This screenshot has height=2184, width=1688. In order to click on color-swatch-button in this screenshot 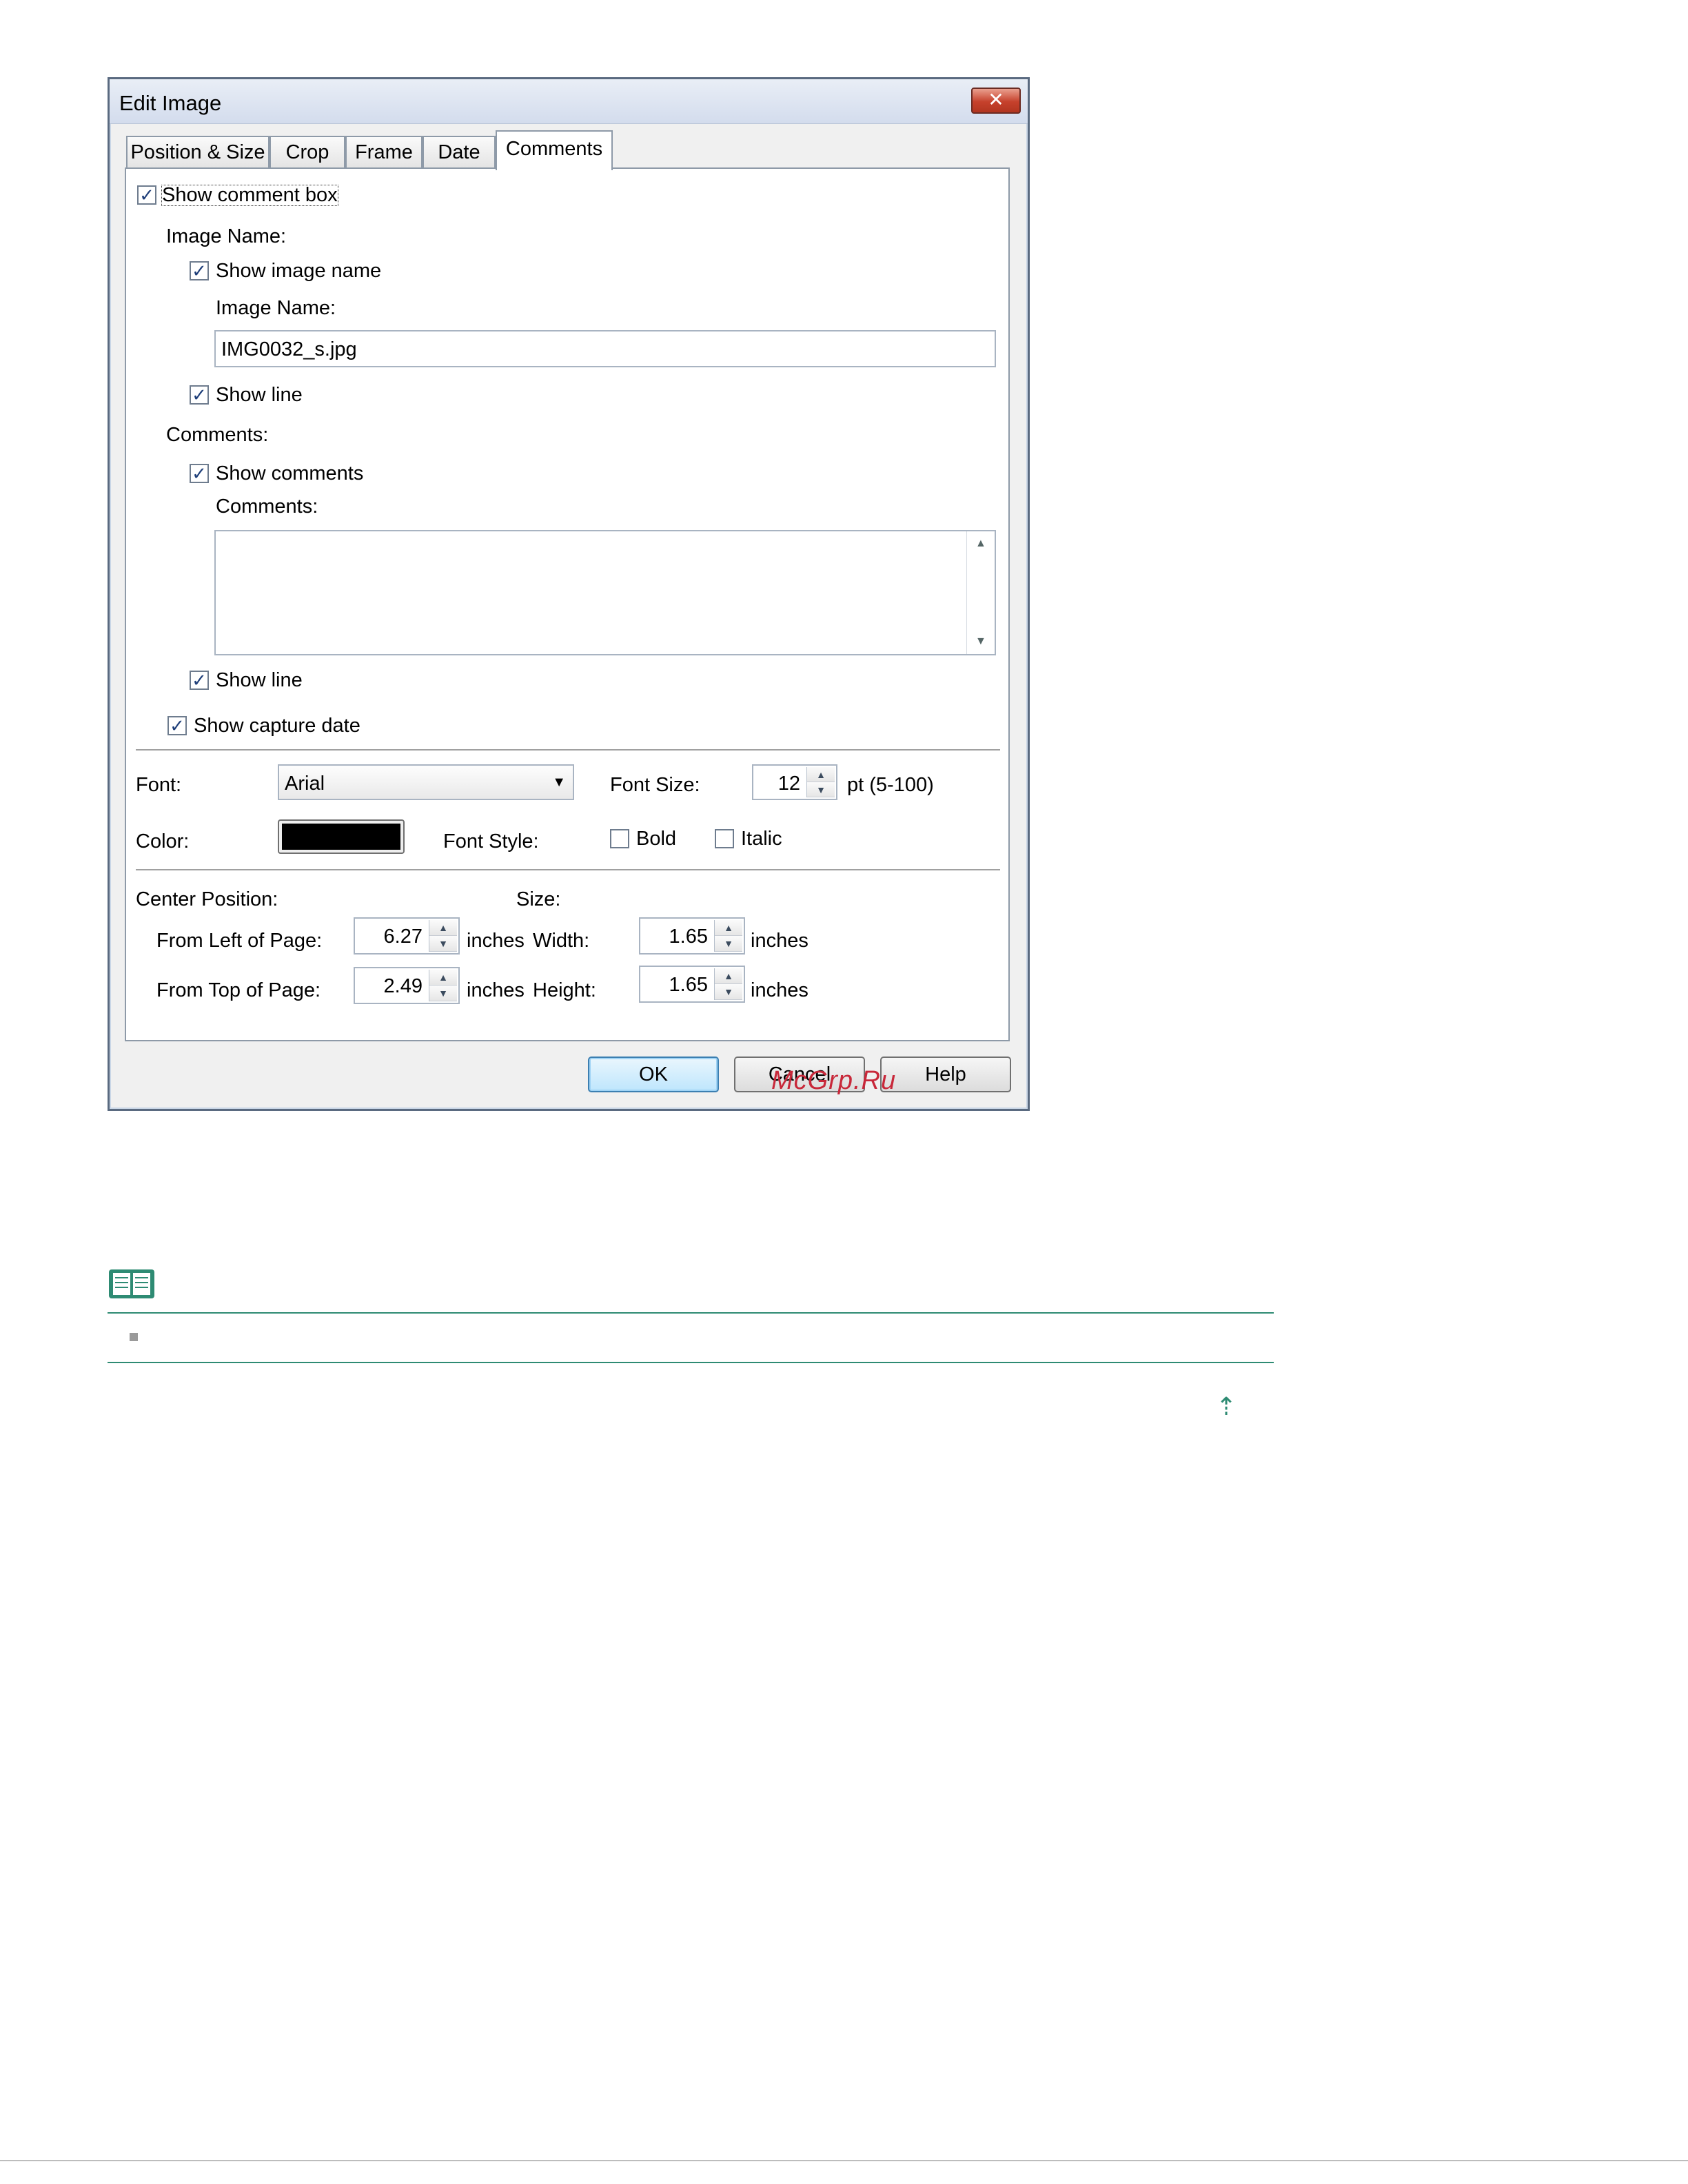, I will do `click(341, 836)`.